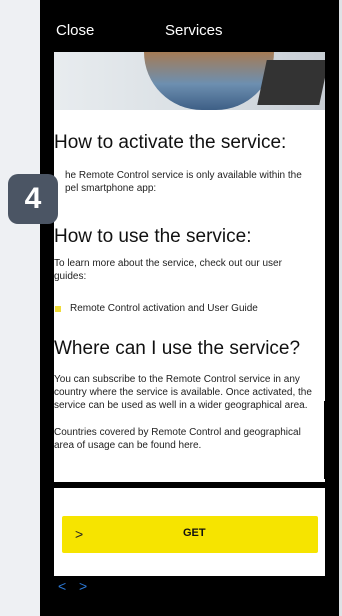  What do you see at coordinates (20, 308) in the screenshot?
I see `left-background-strip` at bounding box center [20, 308].